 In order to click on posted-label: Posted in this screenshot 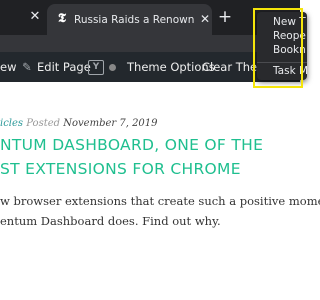, I will do `click(43, 123)`.